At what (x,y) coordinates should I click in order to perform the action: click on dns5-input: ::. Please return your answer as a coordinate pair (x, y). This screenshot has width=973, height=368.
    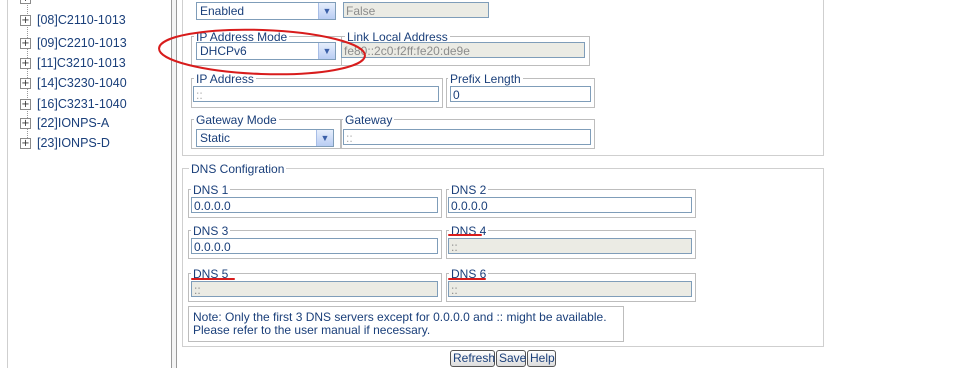
    Looking at the image, I should click on (314, 289).